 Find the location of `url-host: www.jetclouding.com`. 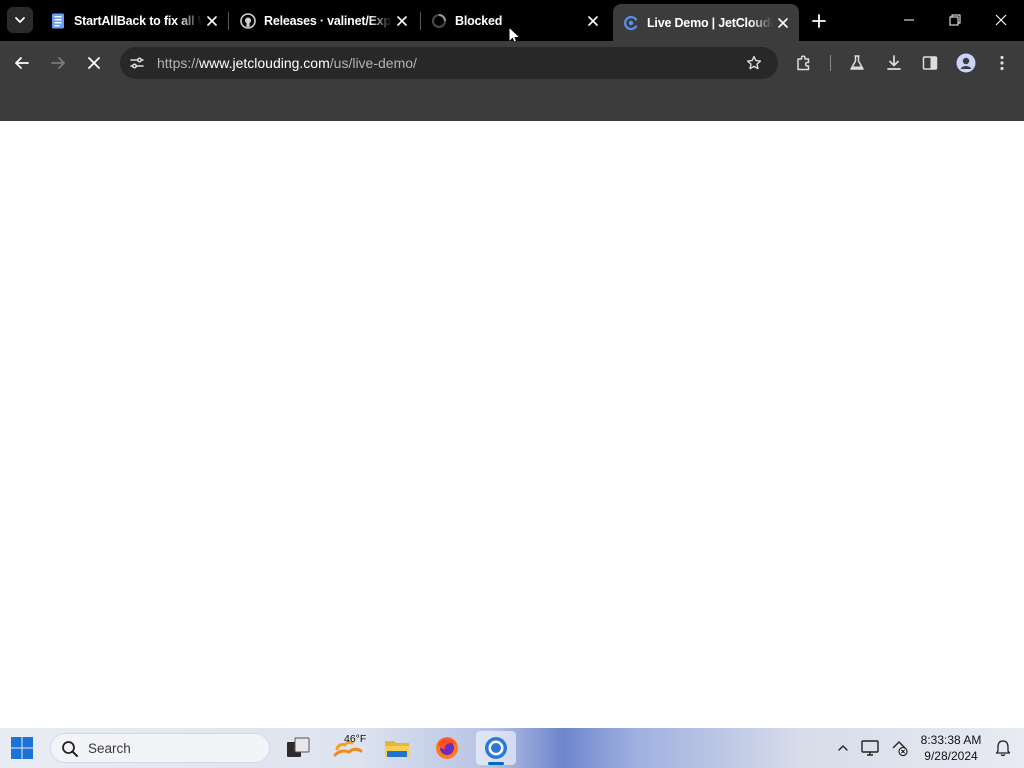

url-host: www.jetclouding.com is located at coordinates (264, 63).